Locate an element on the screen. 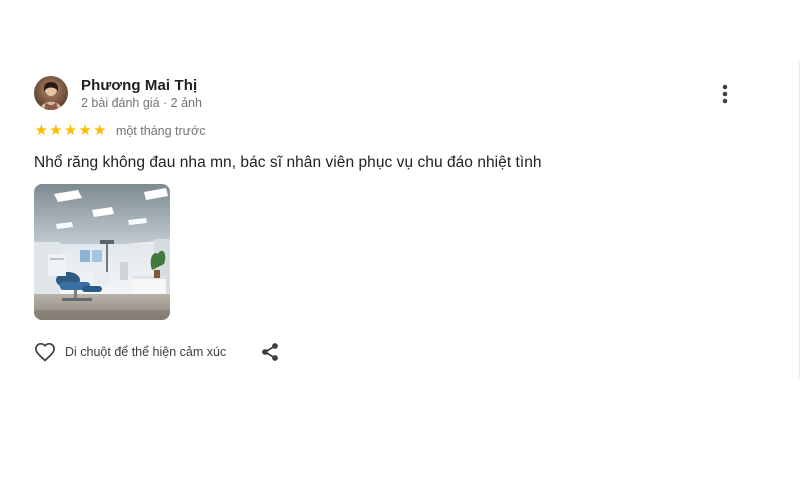  react-label: Di chuột để thể hiện cảm xúc is located at coordinates (146, 352).